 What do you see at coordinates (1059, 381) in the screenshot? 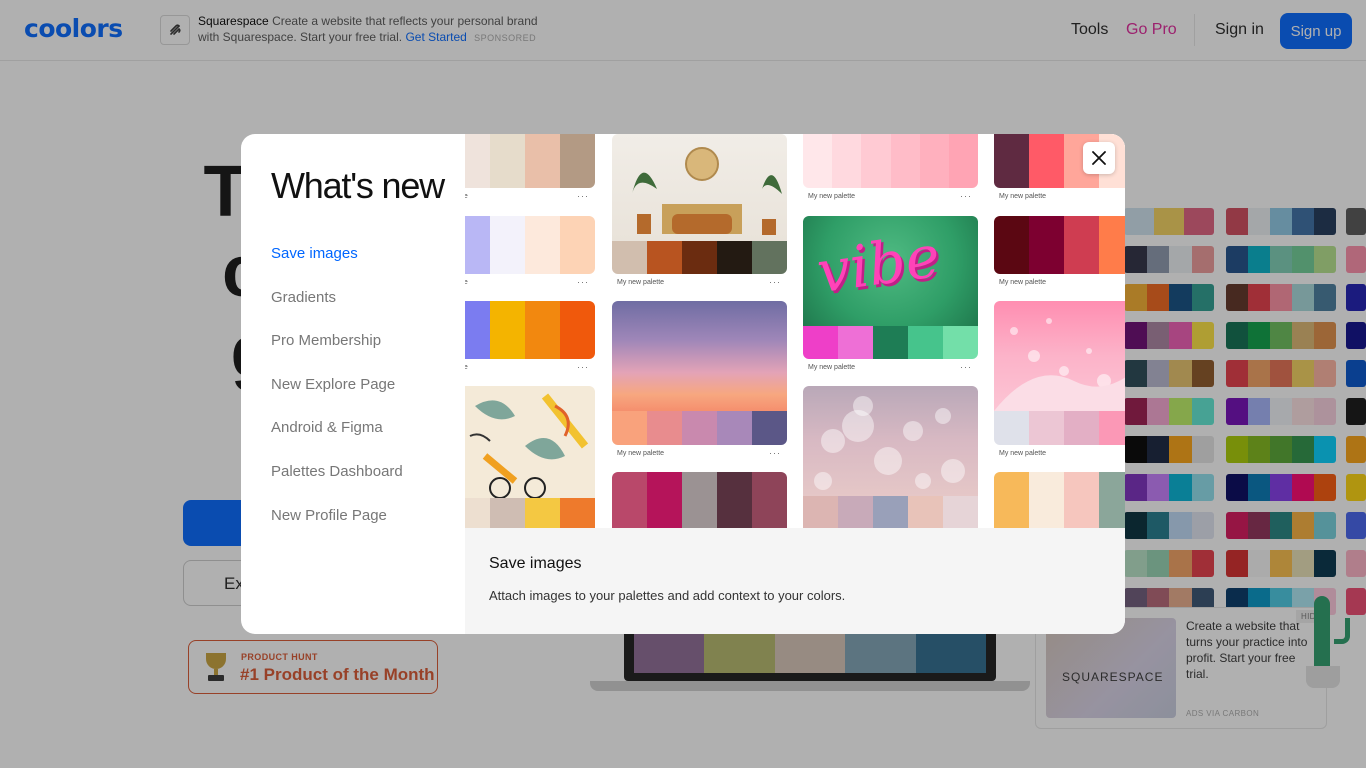
I see `palette-card-pink-bubbles: My new palette` at bounding box center [1059, 381].